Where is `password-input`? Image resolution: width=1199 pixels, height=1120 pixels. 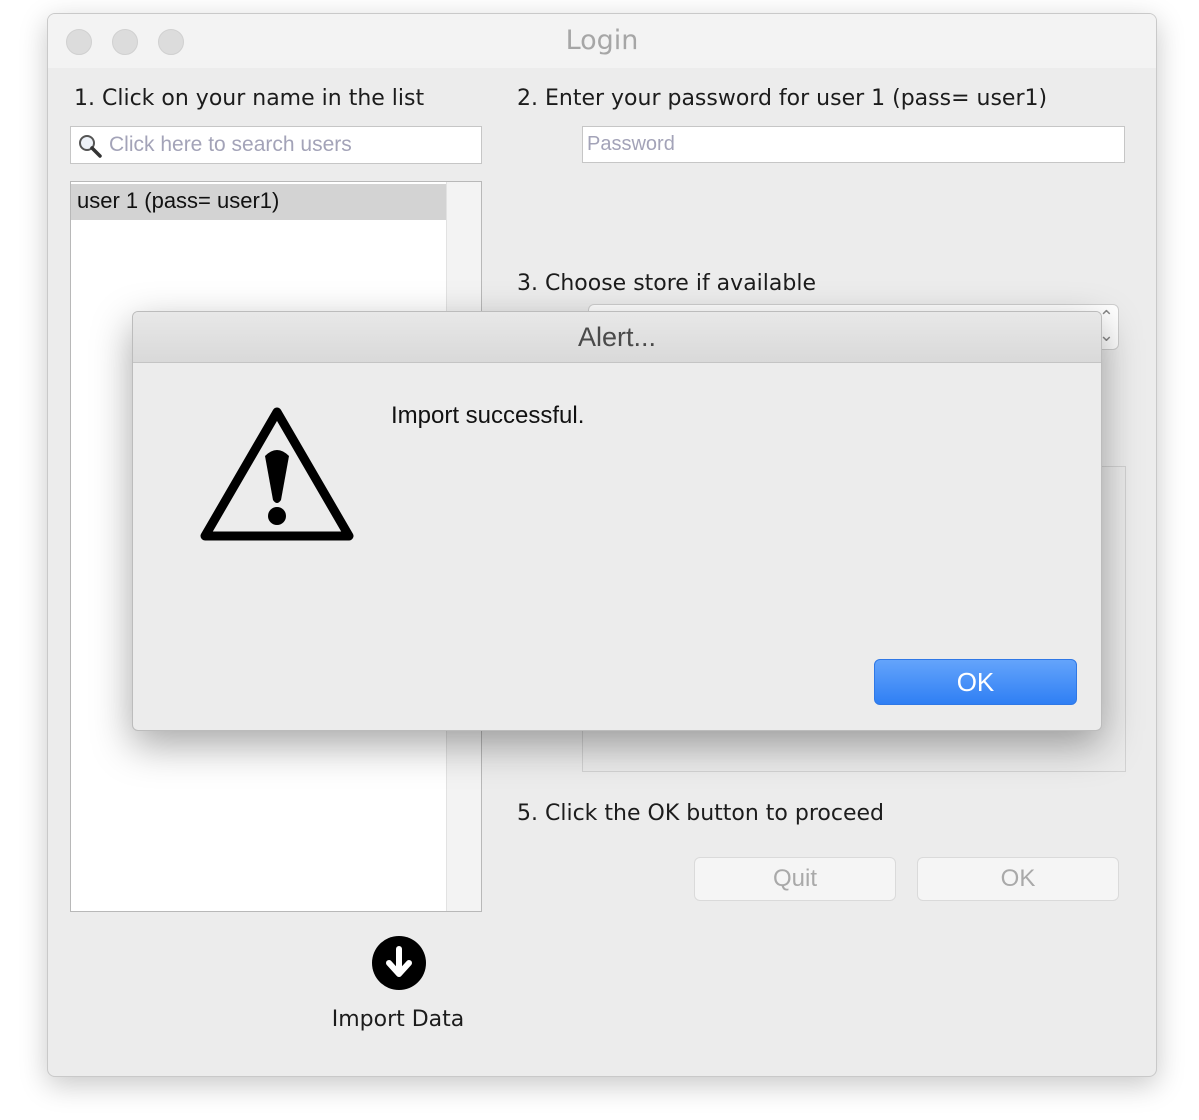 password-input is located at coordinates (853, 144).